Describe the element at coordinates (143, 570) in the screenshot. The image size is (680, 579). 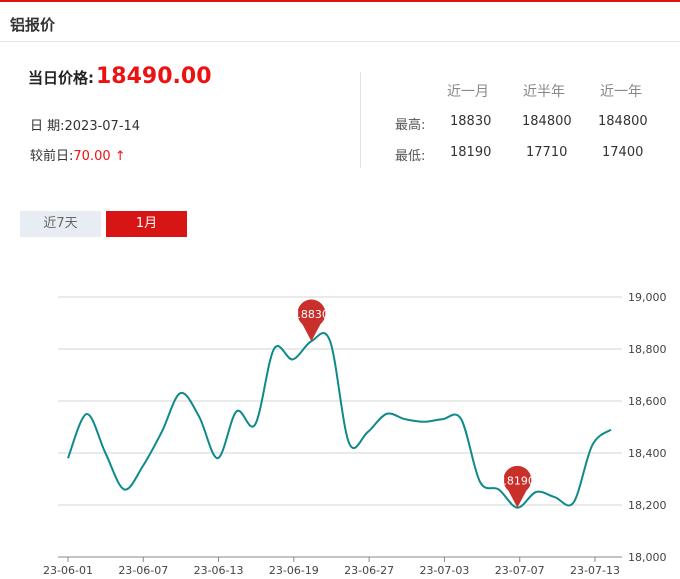
I see `x-tick-label: 23-06-07` at that location.